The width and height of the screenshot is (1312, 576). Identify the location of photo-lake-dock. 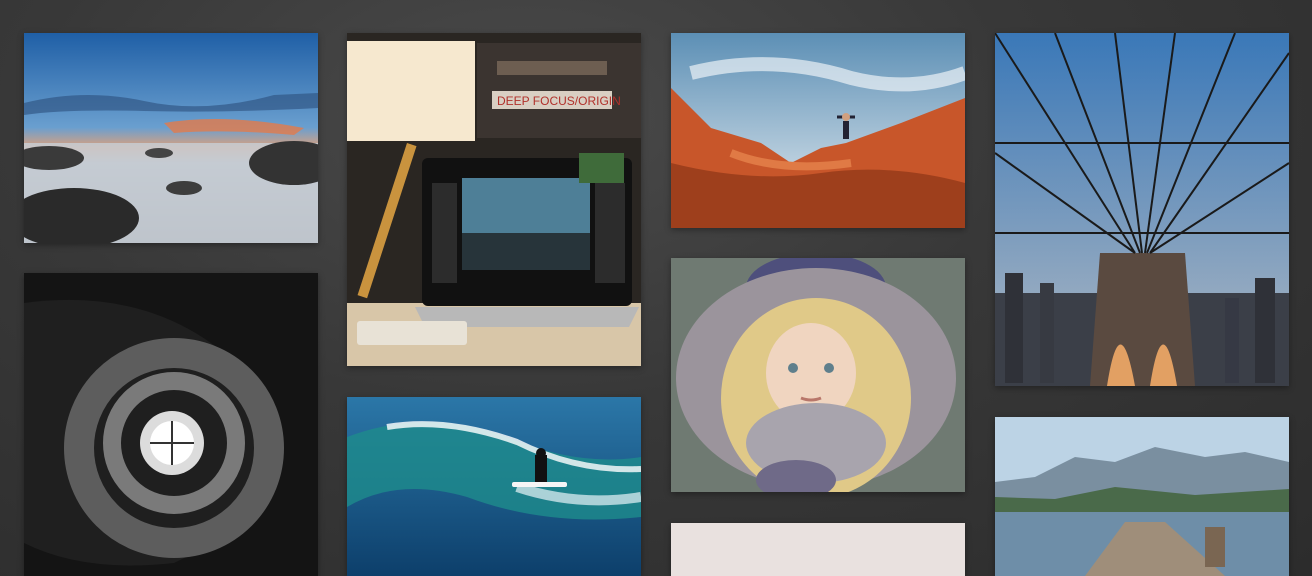
(1142, 496).